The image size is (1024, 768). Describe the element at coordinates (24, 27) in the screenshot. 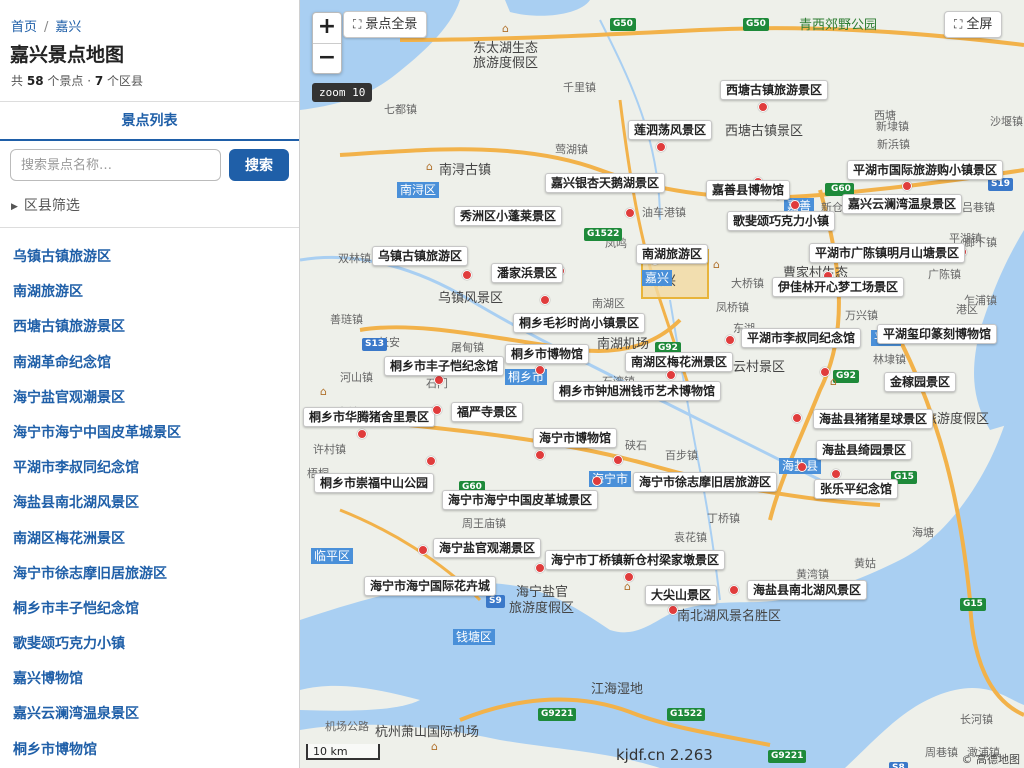

I see `breadcrumb-home-link: 首页` at that location.